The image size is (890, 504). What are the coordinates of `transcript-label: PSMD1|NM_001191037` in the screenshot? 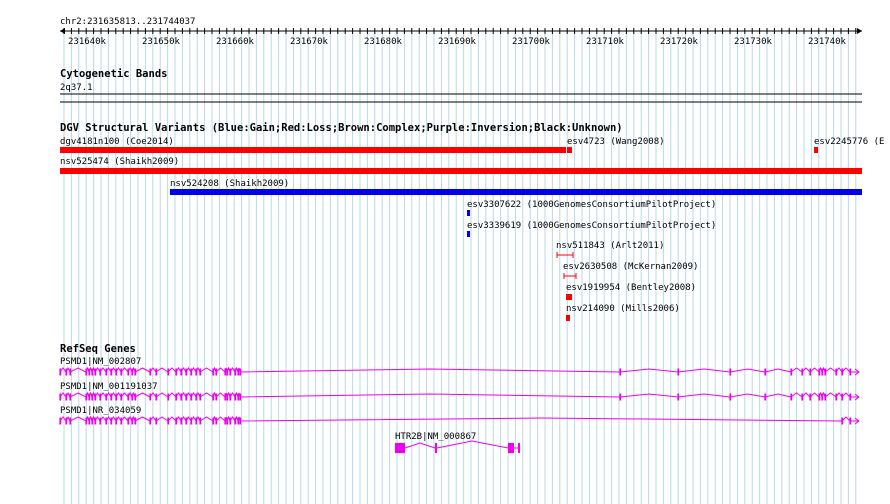 It's located at (109, 387).